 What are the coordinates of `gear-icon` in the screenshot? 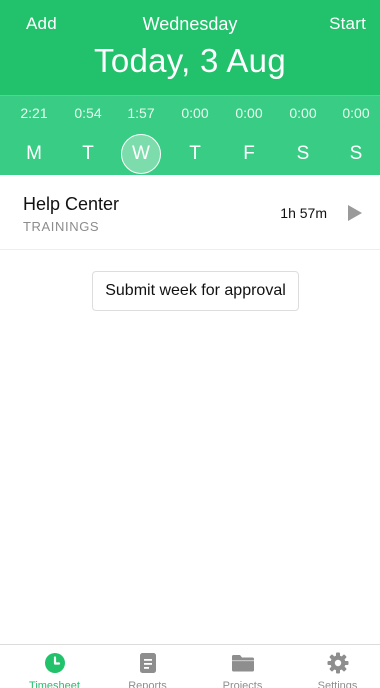 It's located at (338, 663).